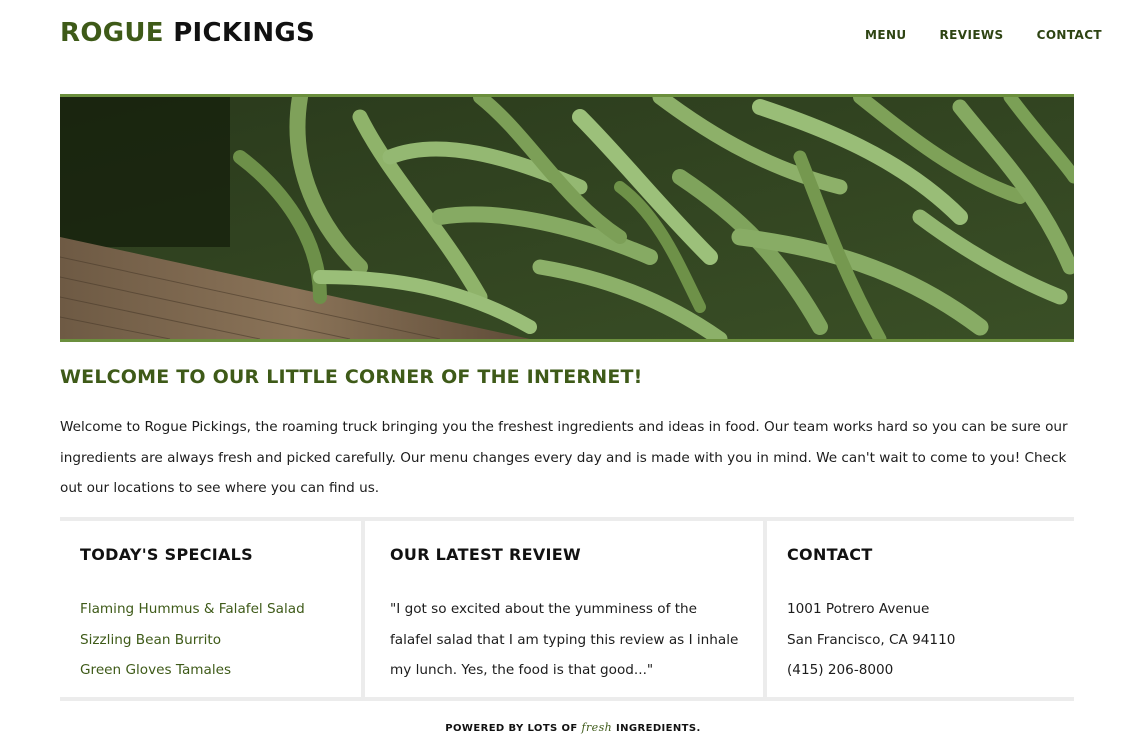 The height and width of the screenshot is (742, 1146). What do you see at coordinates (511, 728) in the screenshot?
I see `footer-prefix: POWERED BY LOTS OF` at bounding box center [511, 728].